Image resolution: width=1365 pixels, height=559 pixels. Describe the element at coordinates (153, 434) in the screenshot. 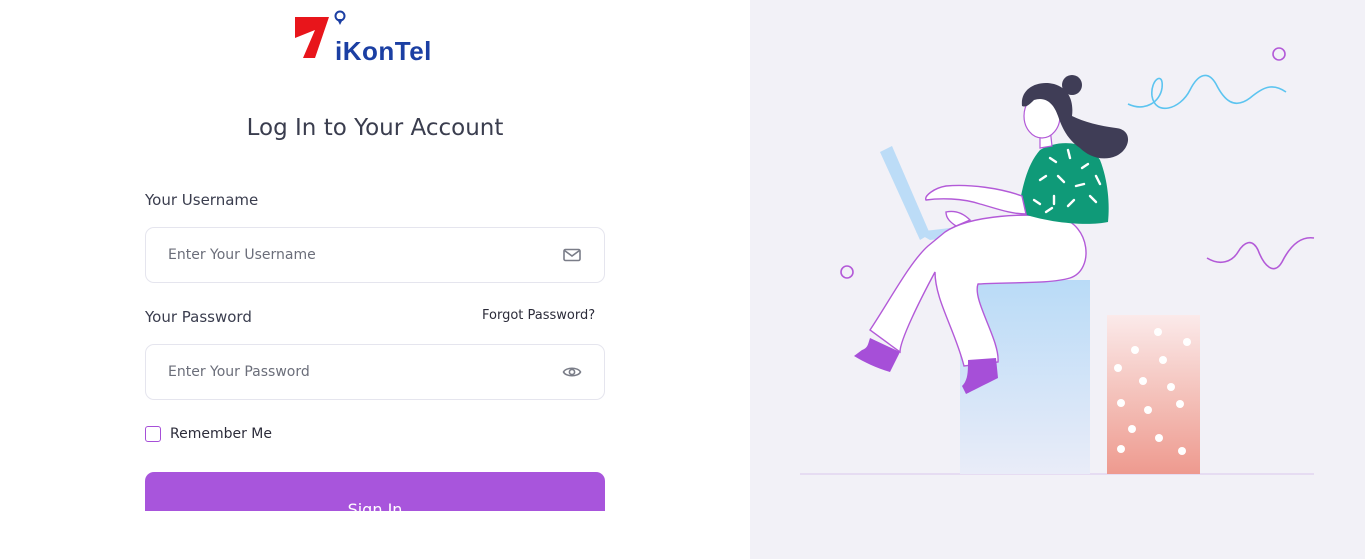

I see `remember-me-checkbox` at that location.